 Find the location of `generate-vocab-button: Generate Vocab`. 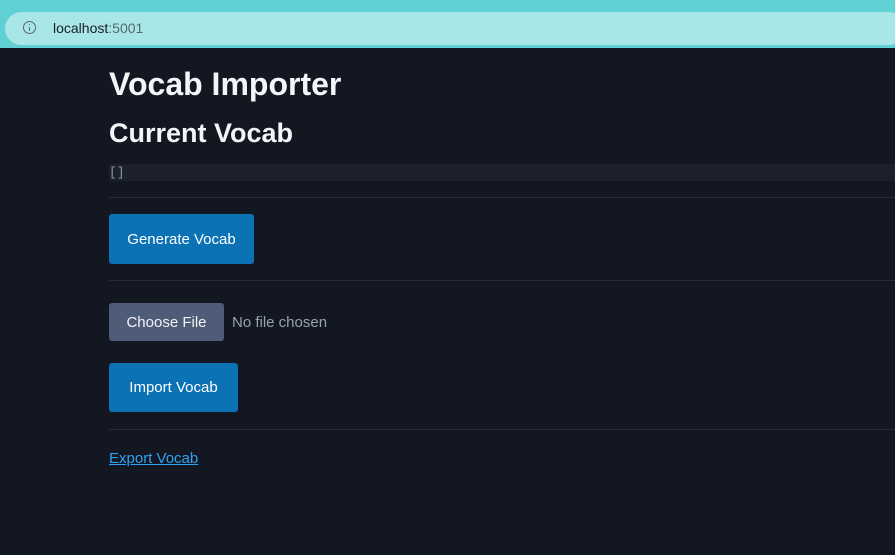

generate-vocab-button: Generate Vocab is located at coordinates (181, 239).